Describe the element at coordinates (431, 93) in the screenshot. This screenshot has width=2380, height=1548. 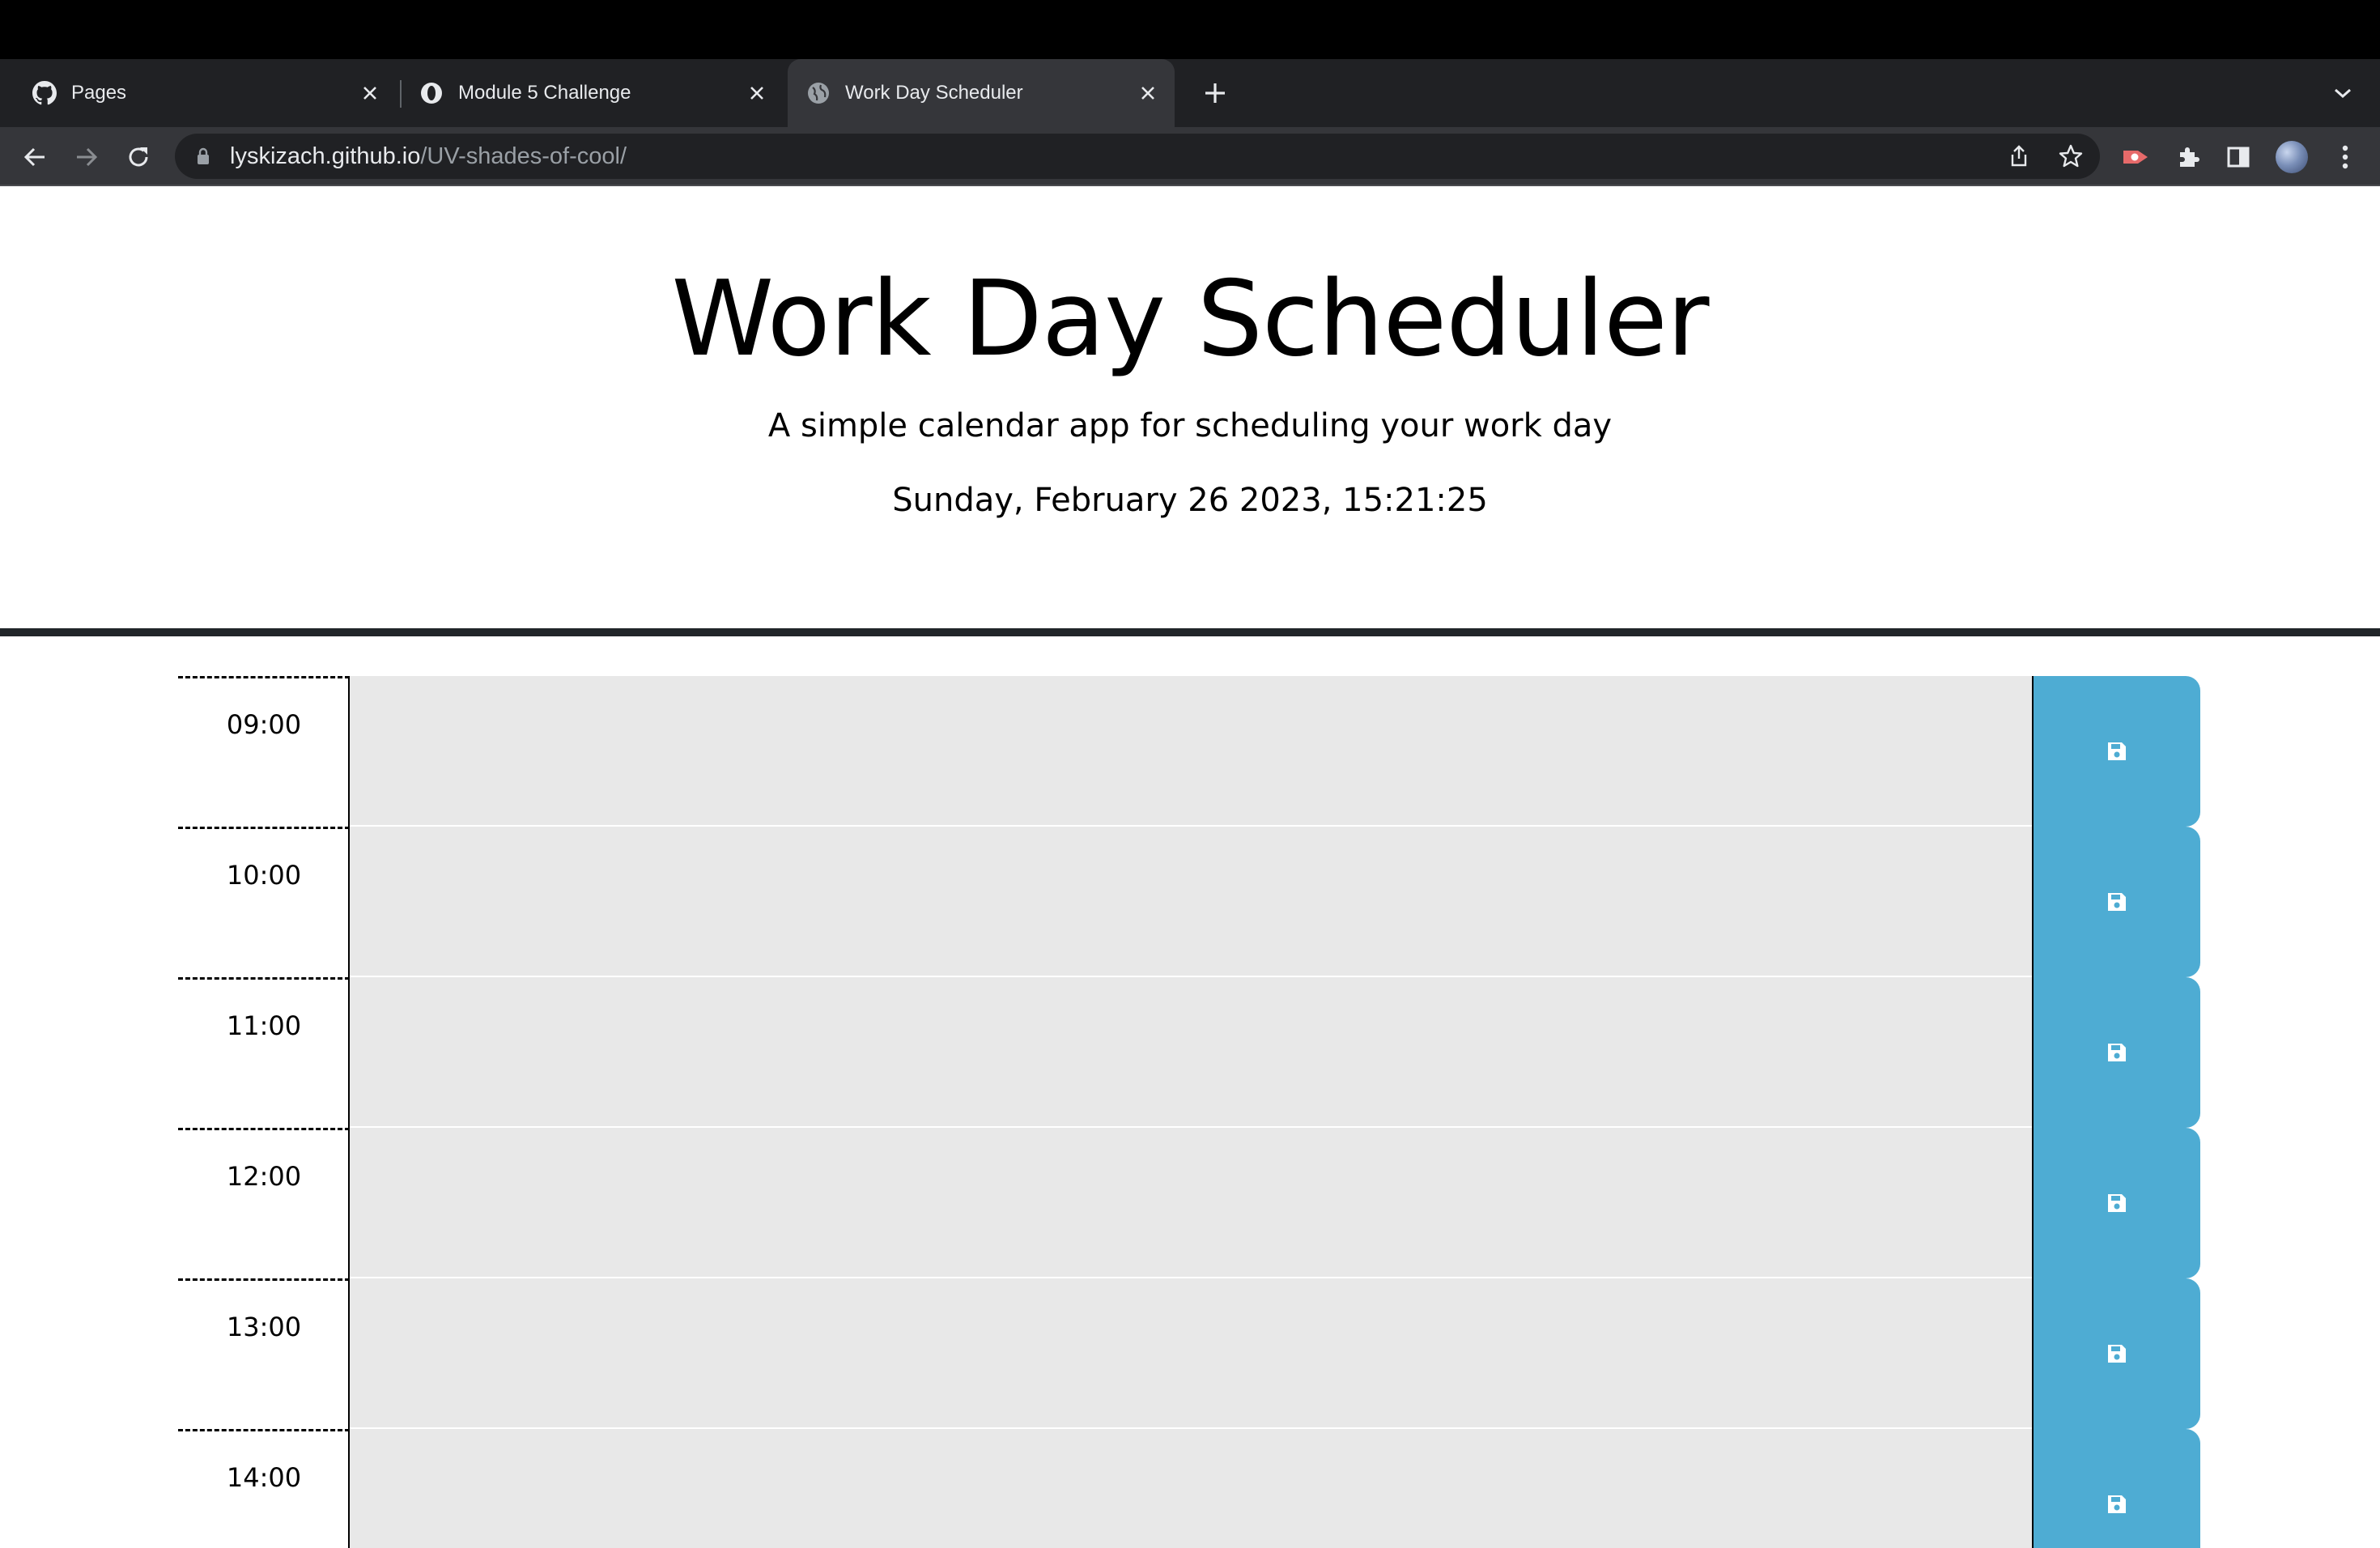
I see `circle-o-icon` at that location.